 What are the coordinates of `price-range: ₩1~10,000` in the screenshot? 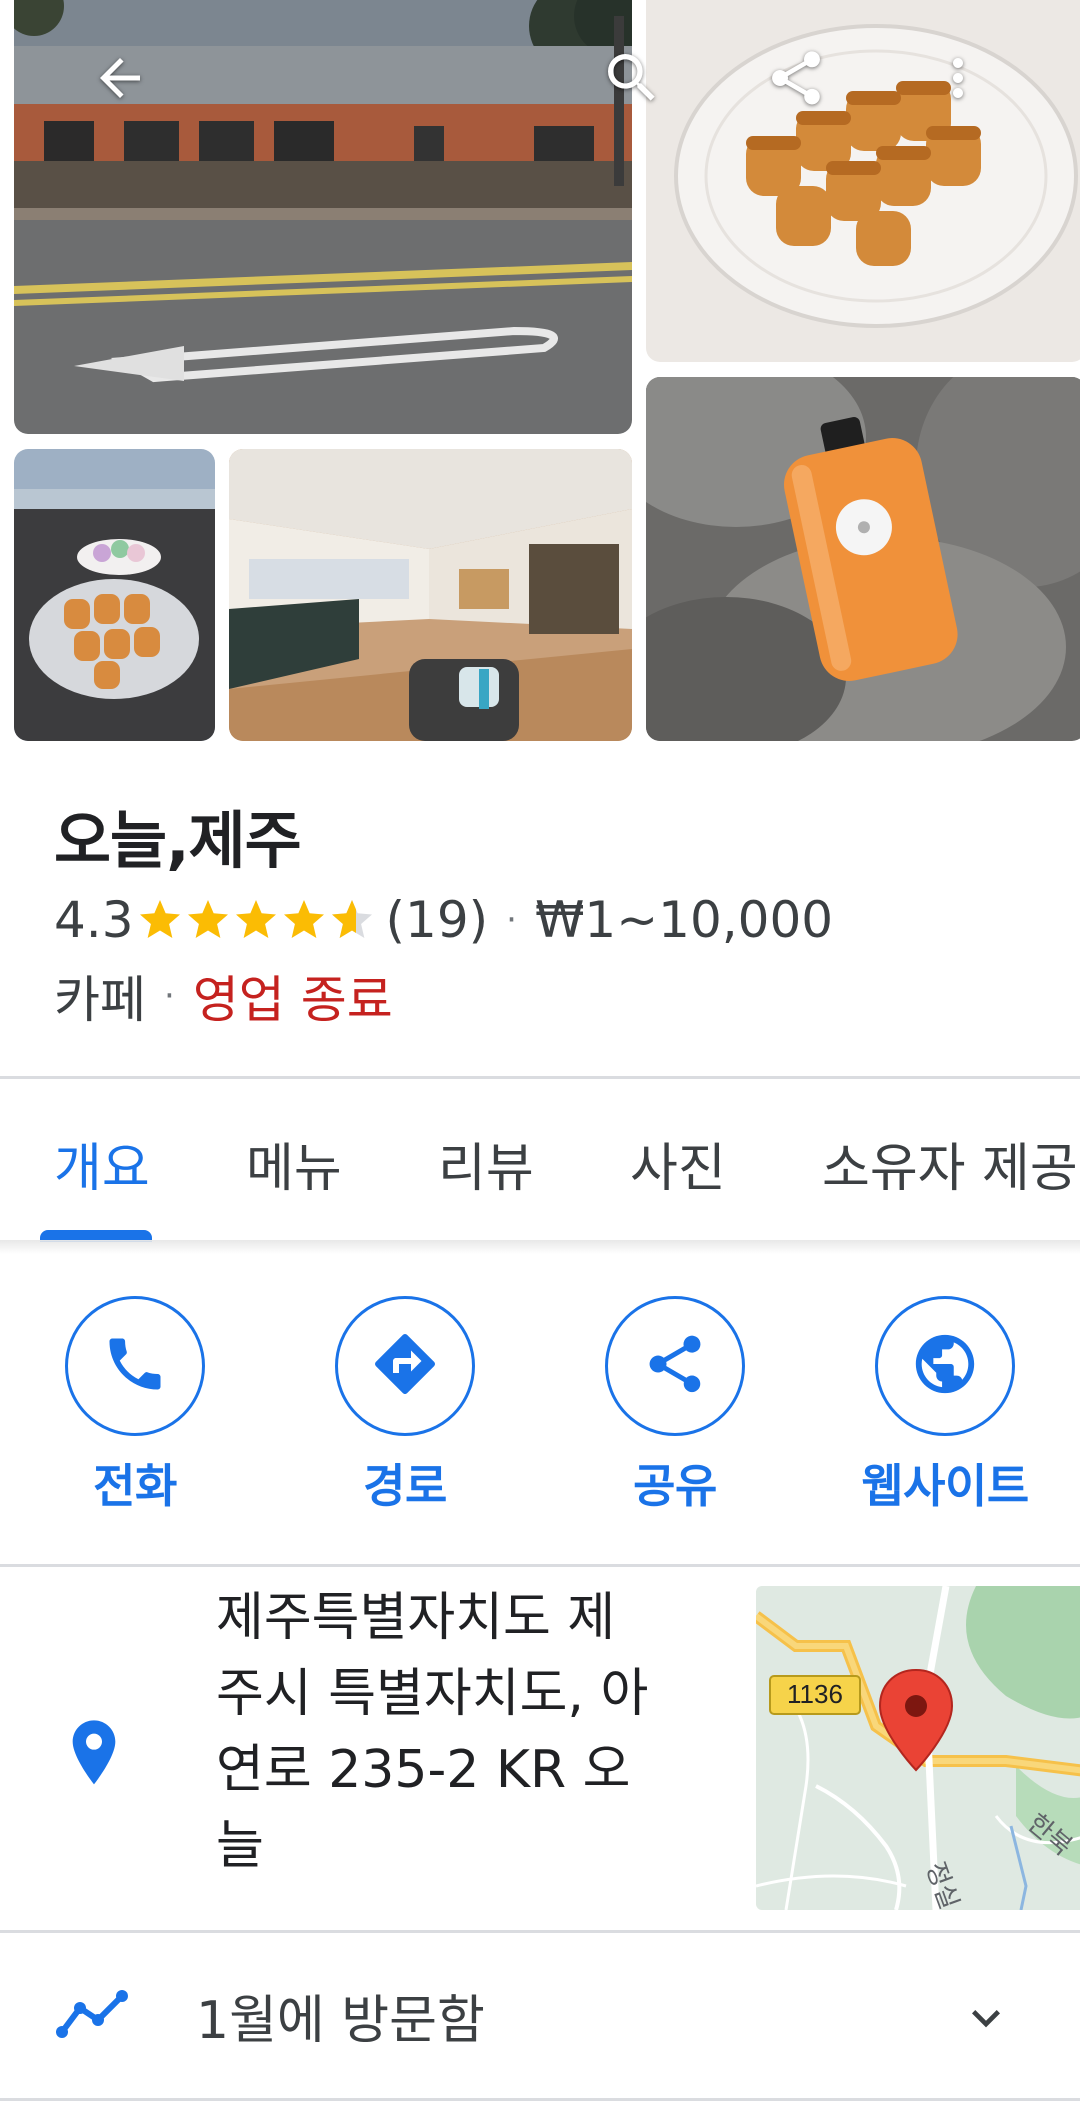 It's located at (684, 920).